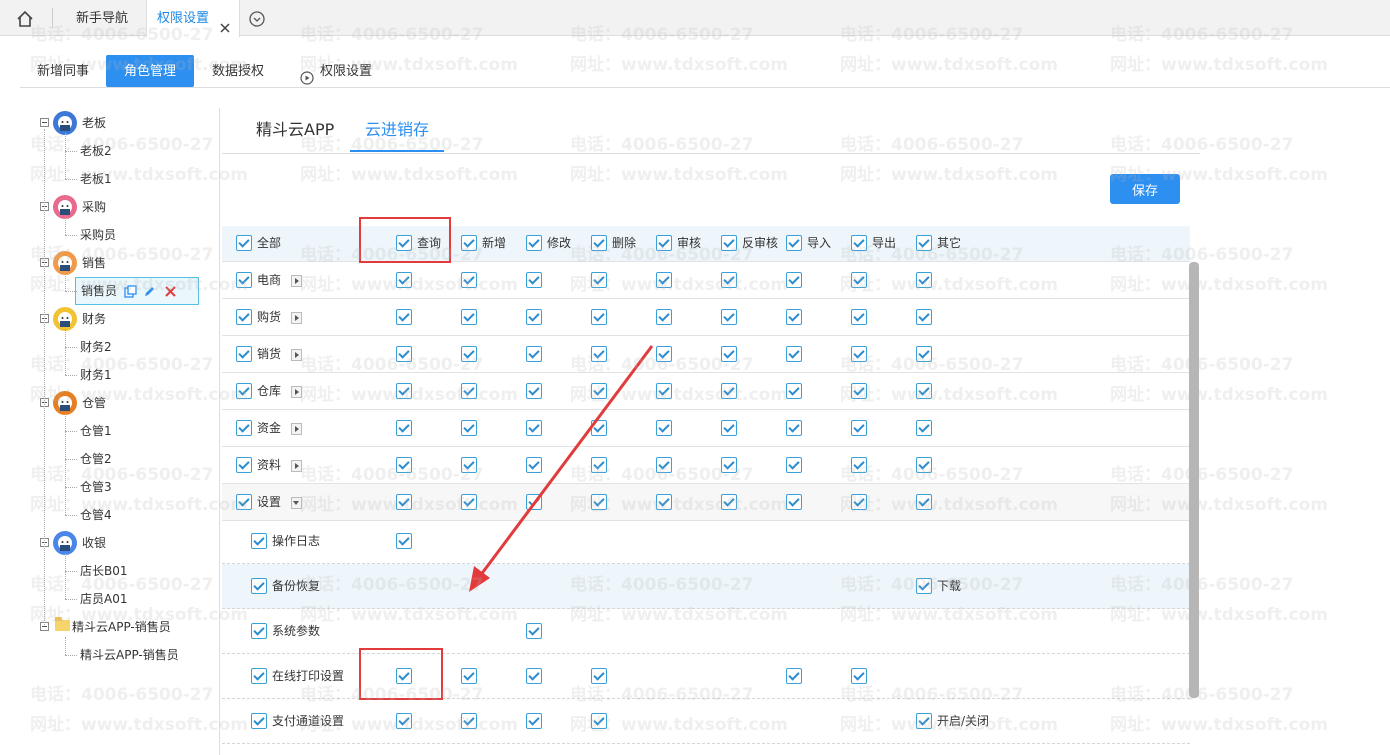  What do you see at coordinates (150, 71) in the screenshot?
I see `subnav-role-management: 角色管理` at bounding box center [150, 71].